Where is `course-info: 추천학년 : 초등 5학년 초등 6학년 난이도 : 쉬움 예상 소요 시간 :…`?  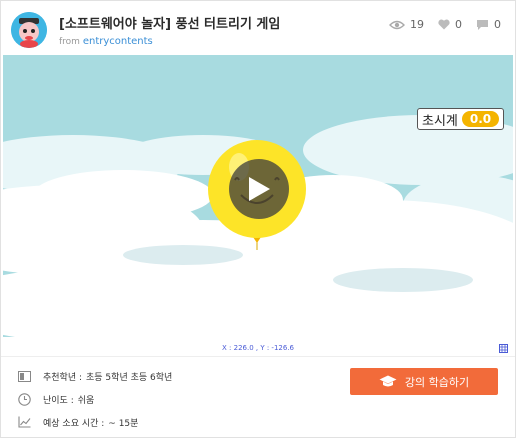
course-info: 추천학년 : 초등 5학년 초등 6학년 난이도 : 쉬움 예상 소요 시간 :… is located at coordinates (94, 400).